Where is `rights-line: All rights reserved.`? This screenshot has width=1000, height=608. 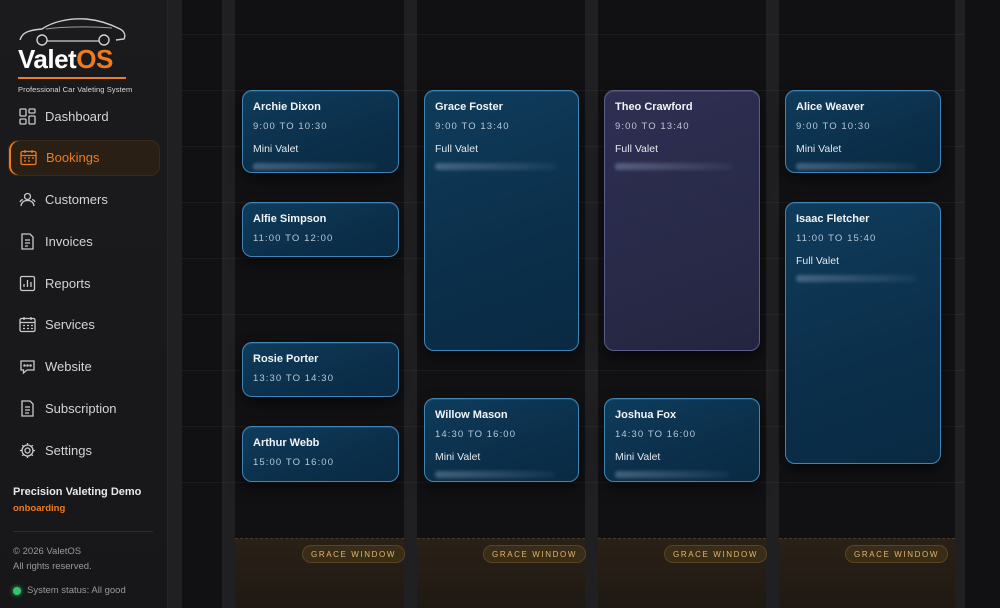
rights-line: All rights reserved. is located at coordinates (52, 566).